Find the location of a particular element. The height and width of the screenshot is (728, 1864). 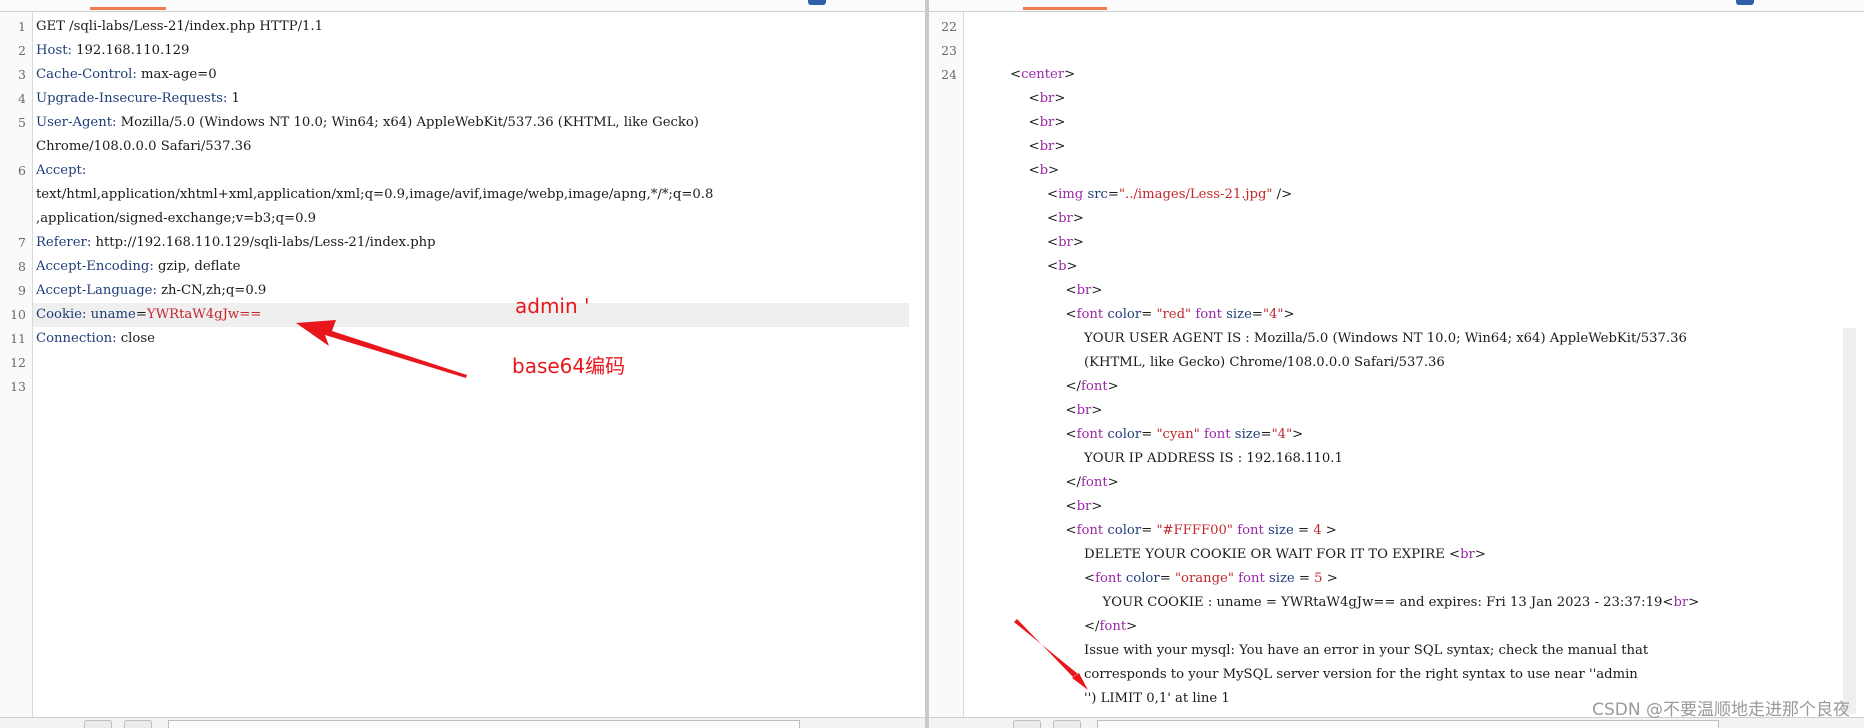

csdn-watermark: CSDN @不要温顺地走进那个良夜 is located at coordinates (1721, 710).